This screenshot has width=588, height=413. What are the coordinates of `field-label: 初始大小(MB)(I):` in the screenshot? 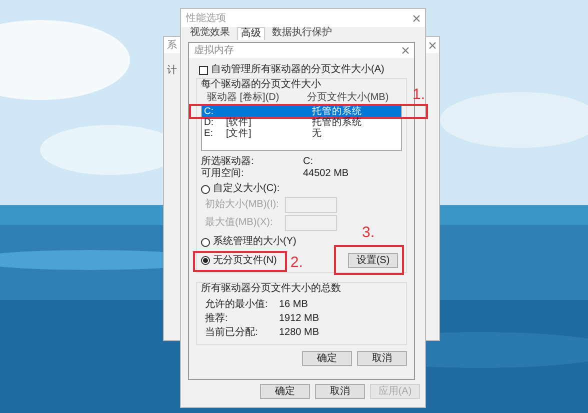 It's located at (242, 205).